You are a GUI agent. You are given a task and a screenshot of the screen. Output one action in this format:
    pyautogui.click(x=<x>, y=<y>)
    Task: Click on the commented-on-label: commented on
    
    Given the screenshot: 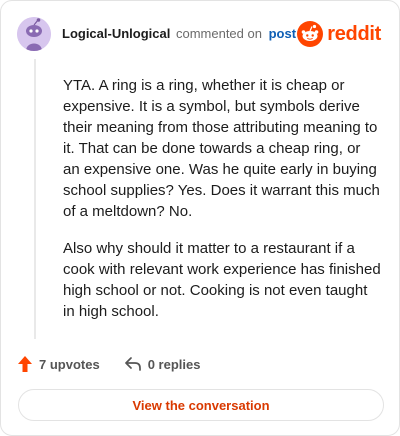 What is the action you would take?
    pyautogui.click(x=218, y=33)
    